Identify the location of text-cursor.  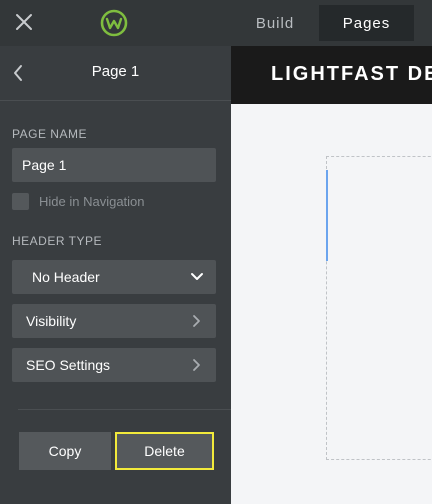
(327, 215).